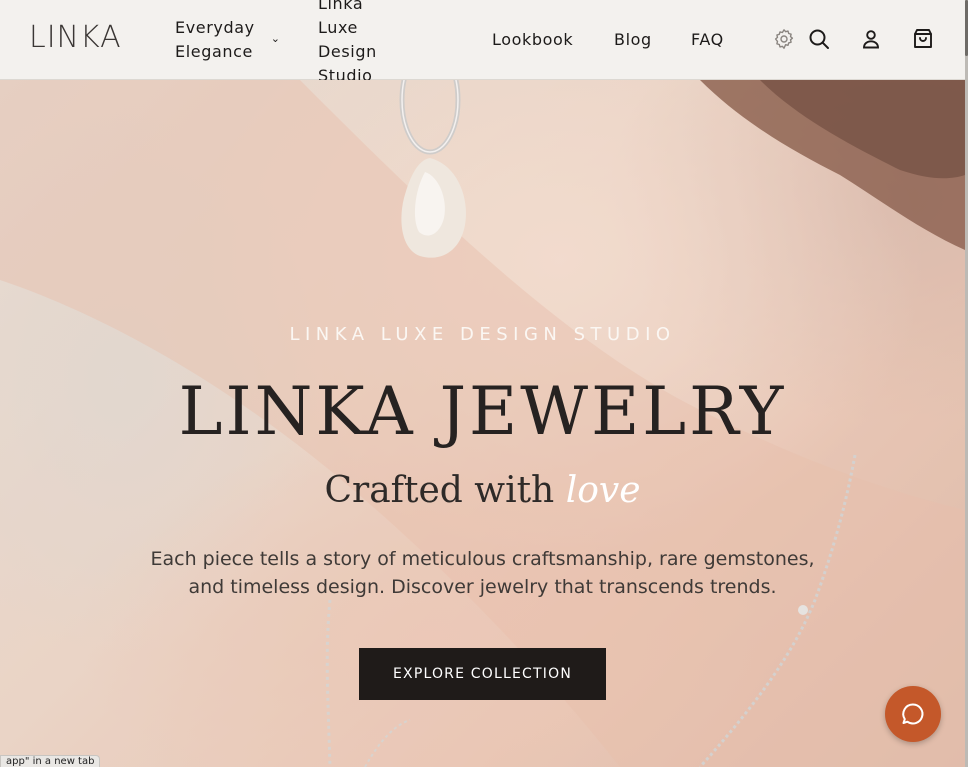 The image size is (968, 767). I want to click on cart-icon, so click(923, 39).